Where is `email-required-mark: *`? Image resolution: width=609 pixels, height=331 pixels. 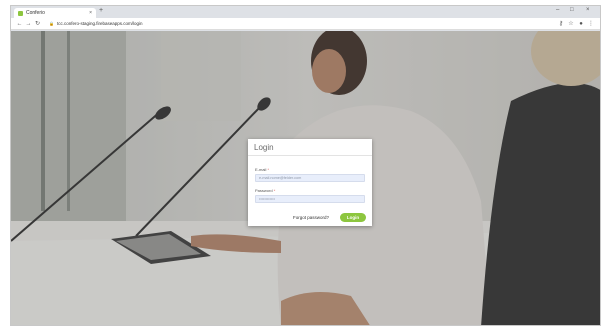 email-required-mark: * is located at coordinates (268, 169).